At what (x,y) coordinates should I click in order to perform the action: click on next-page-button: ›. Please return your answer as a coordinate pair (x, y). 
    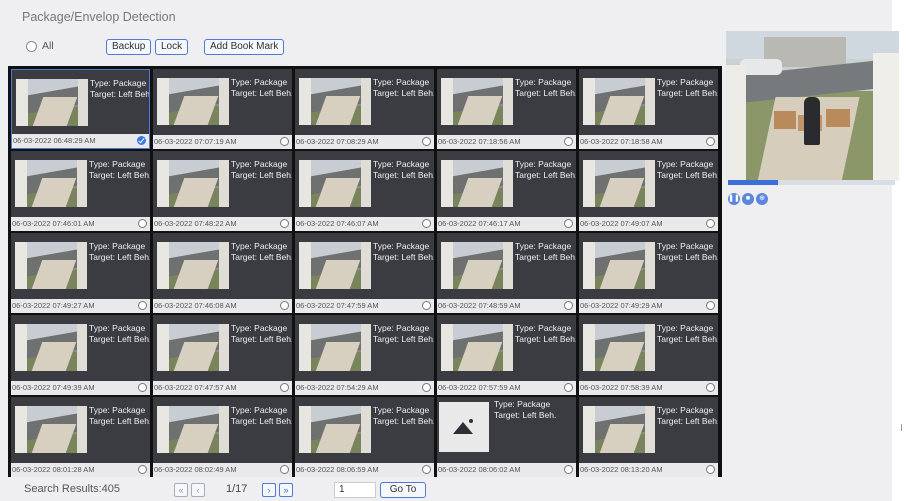
    Looking at the image, I should click on (269, 490).